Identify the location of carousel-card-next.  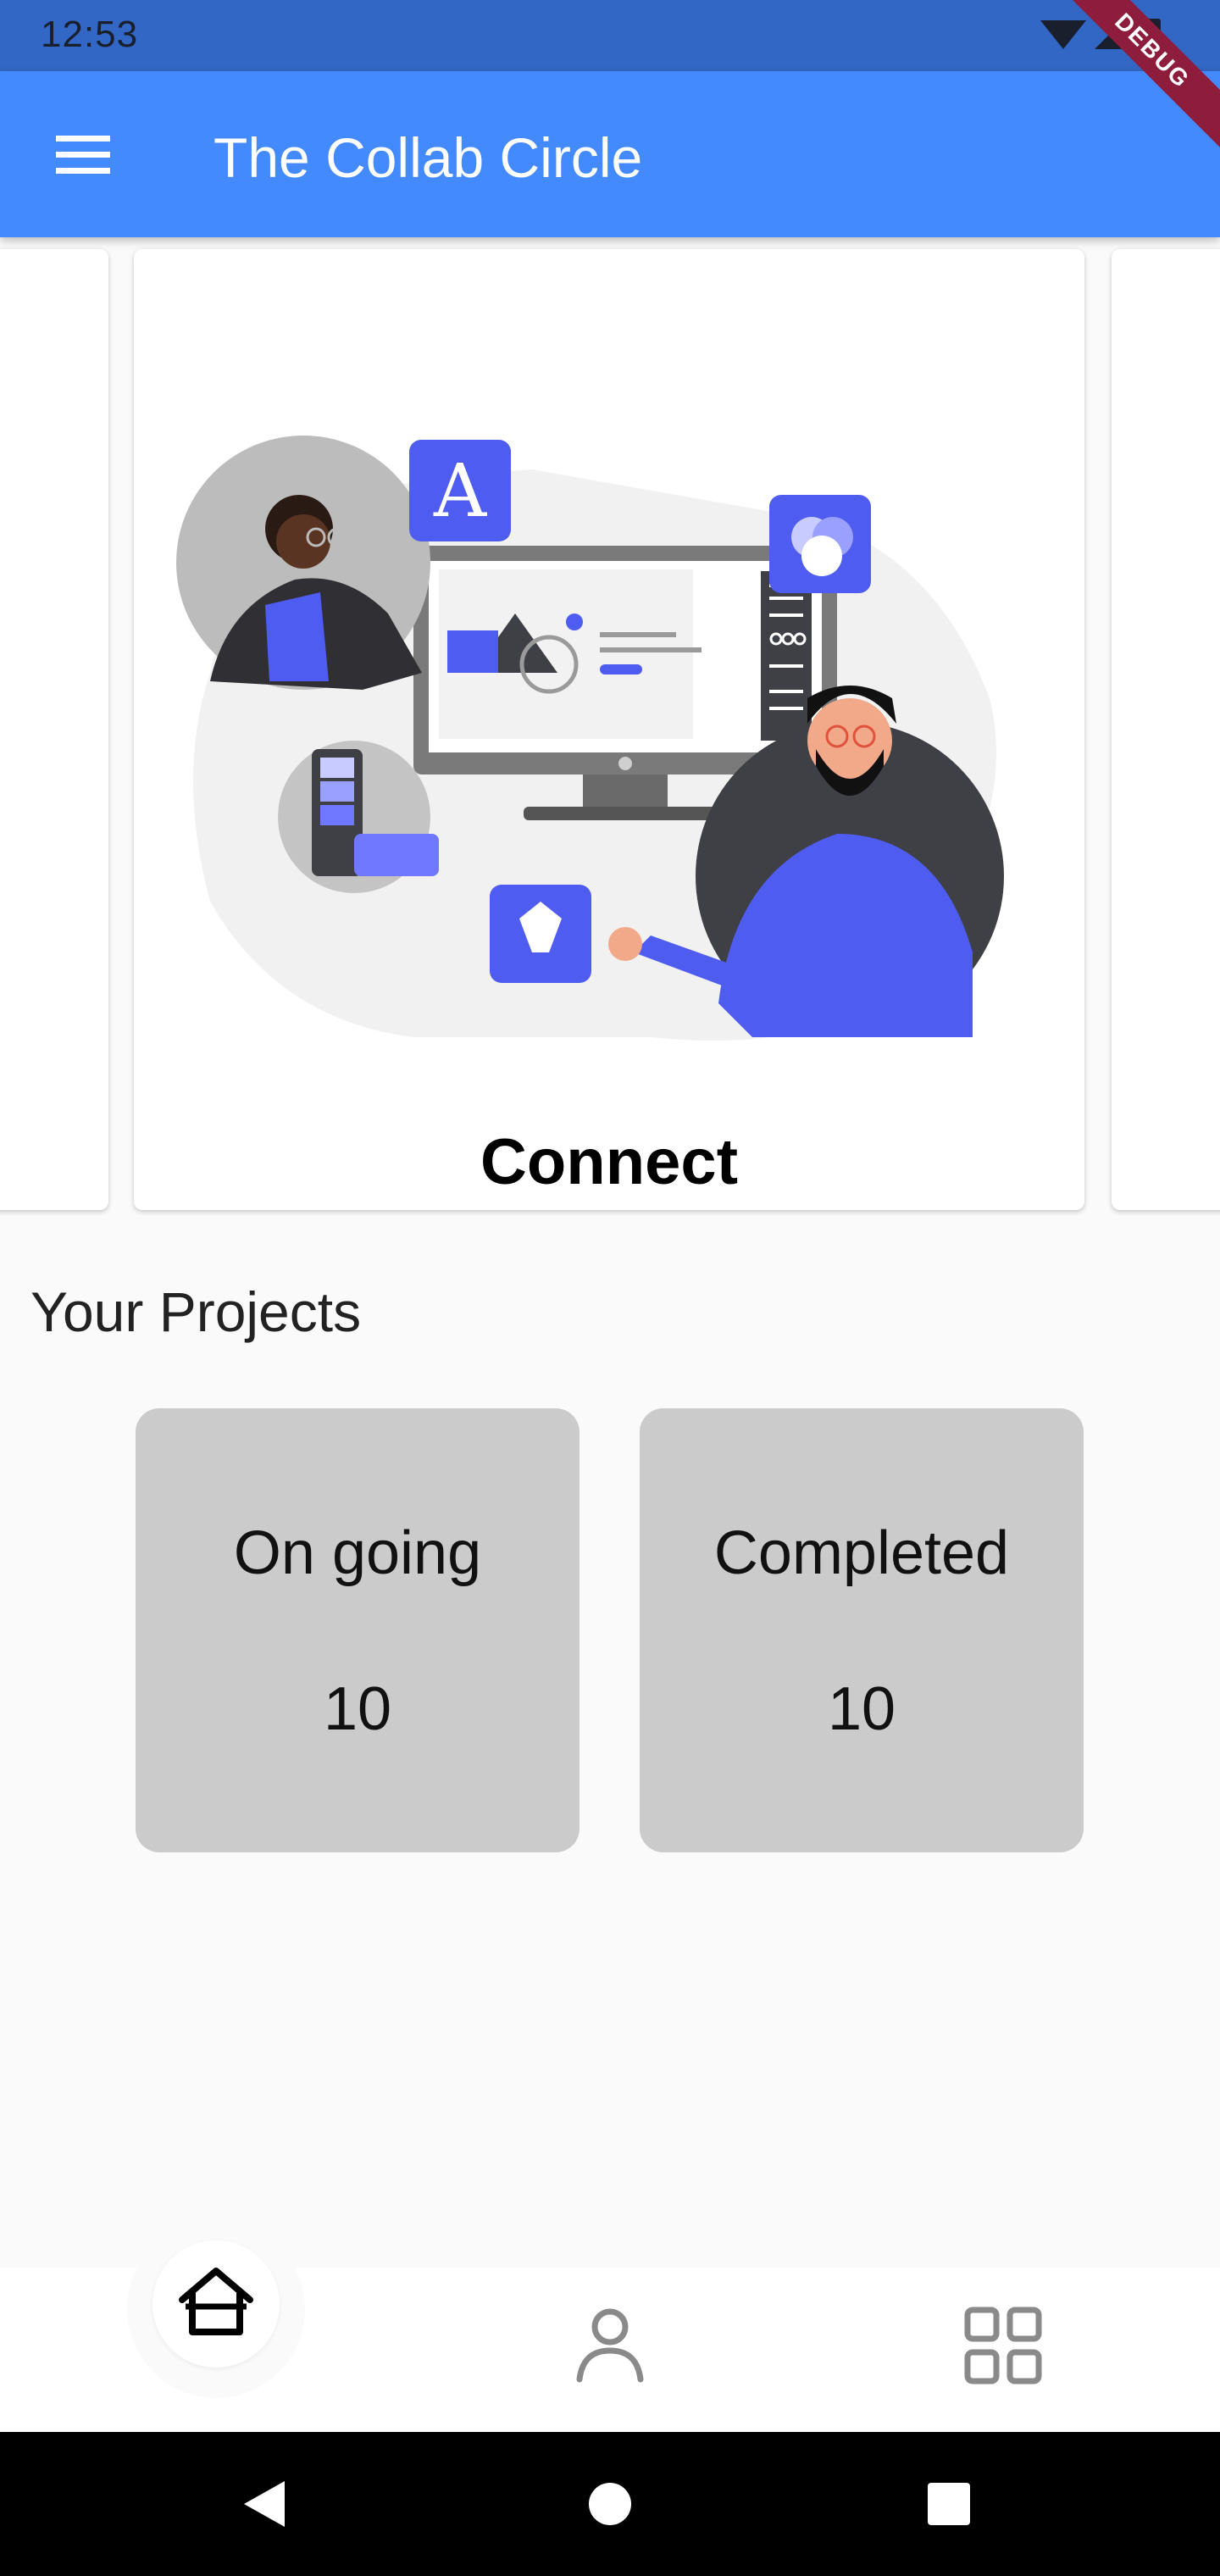
(1166, 729).